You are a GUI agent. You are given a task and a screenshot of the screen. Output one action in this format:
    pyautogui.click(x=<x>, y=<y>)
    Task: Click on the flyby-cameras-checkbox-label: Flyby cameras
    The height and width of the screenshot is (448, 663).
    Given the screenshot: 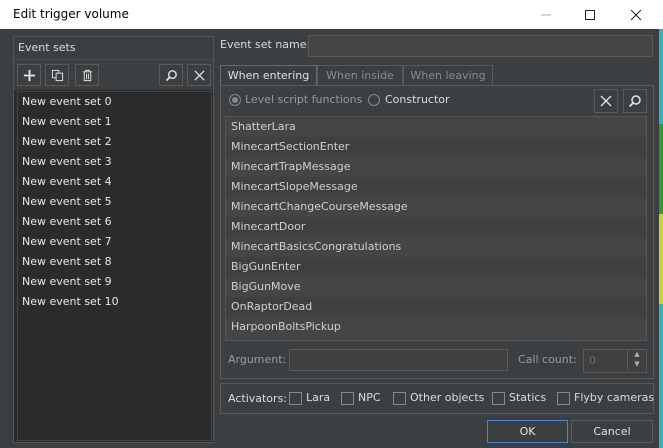 What is the action you would take?
    pyautogui.click(x=614, y=397)
    